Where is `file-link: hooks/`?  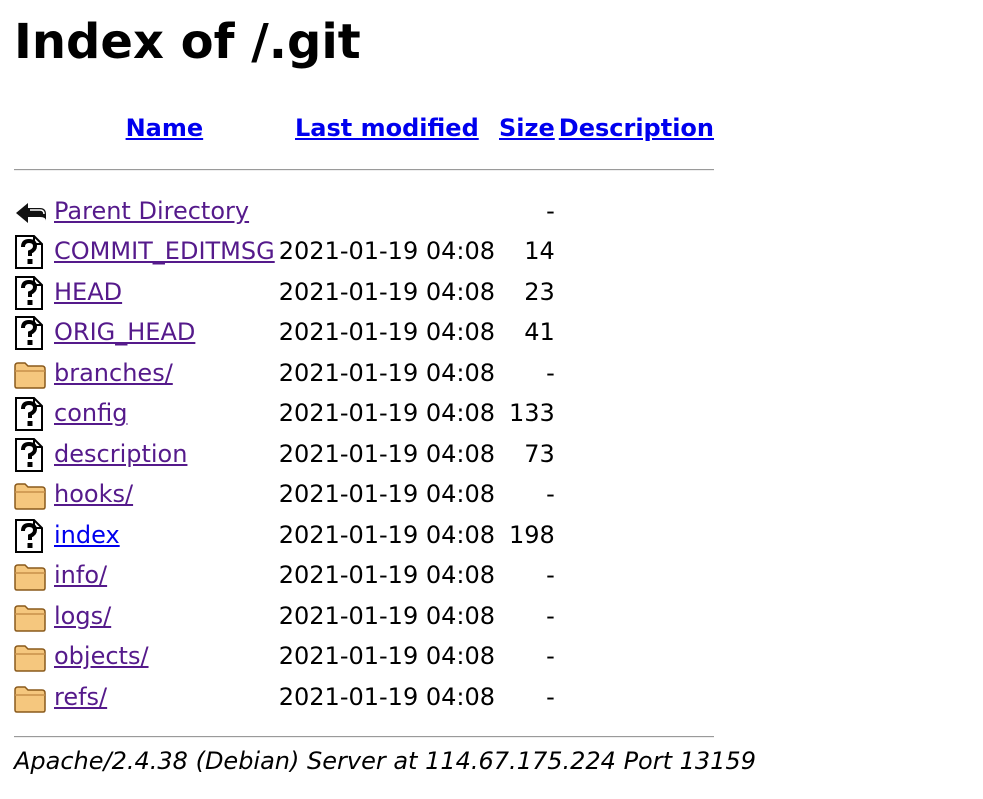
file-link: hooks/ is located at coordinates (93, 494).